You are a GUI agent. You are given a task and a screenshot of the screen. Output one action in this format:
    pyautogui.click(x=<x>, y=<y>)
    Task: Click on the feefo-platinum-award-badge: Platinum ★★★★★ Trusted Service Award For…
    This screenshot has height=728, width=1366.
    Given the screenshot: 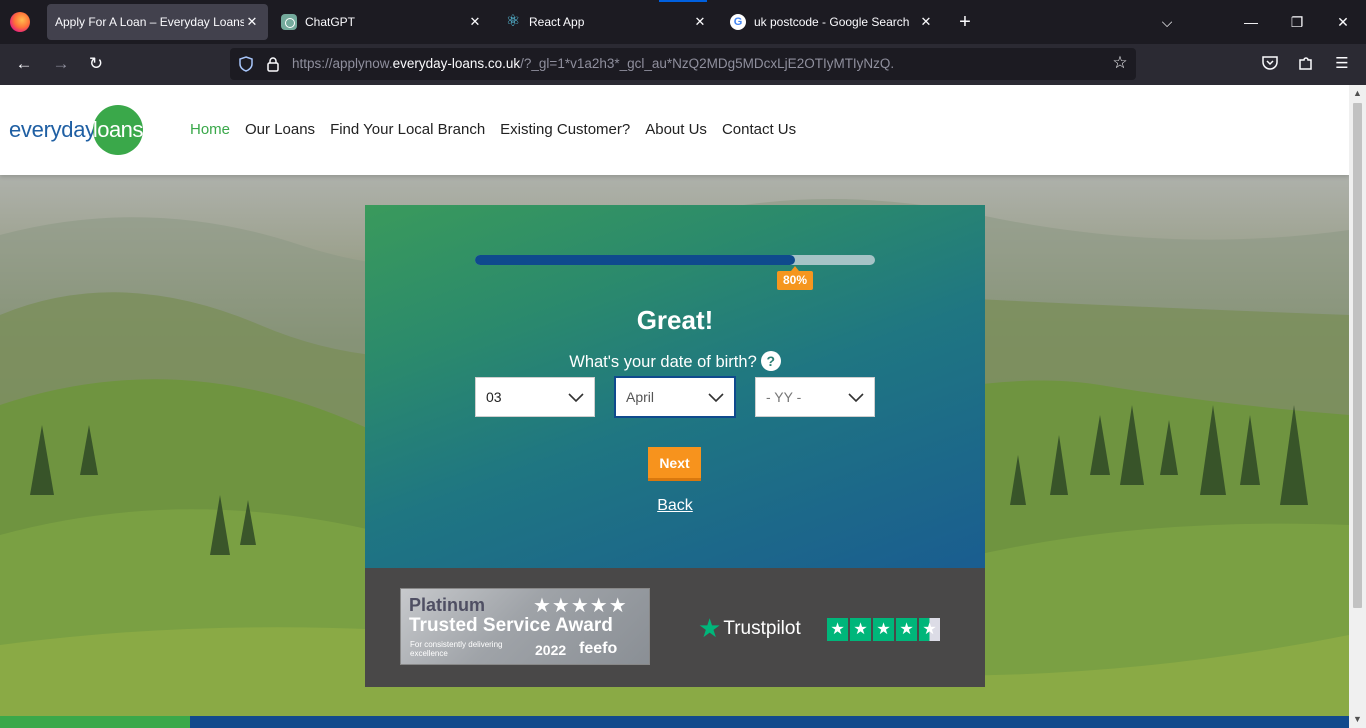 What is the action you would take?
    pyautogui.click(x=525, y=626)
    